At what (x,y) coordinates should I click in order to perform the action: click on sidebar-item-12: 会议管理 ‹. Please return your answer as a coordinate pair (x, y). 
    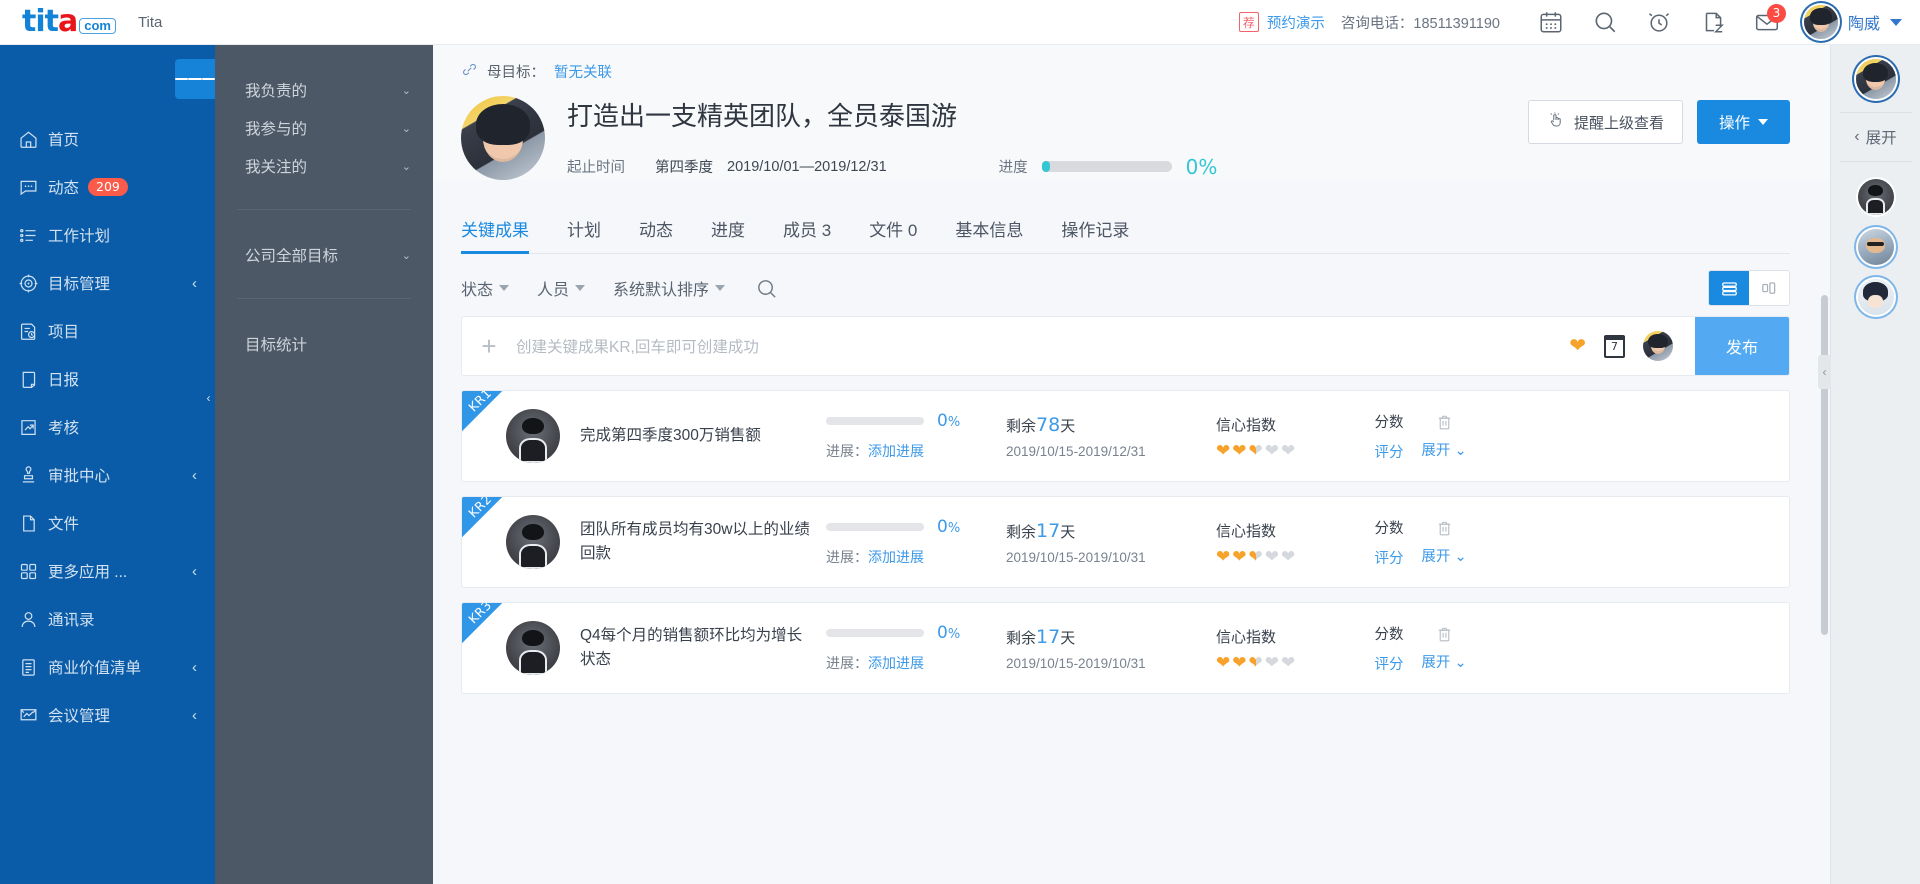
    Looking at the image, I should click on (107, 715).